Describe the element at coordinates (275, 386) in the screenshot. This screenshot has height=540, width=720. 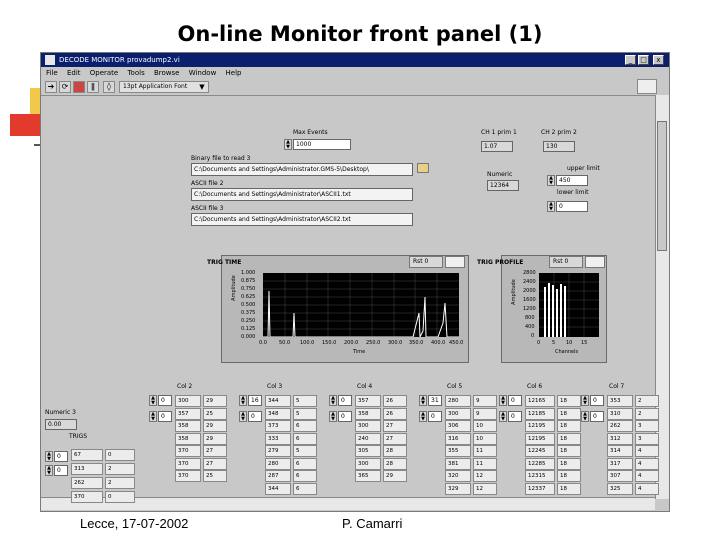
I see `column-group-label: Col 3` at that location.